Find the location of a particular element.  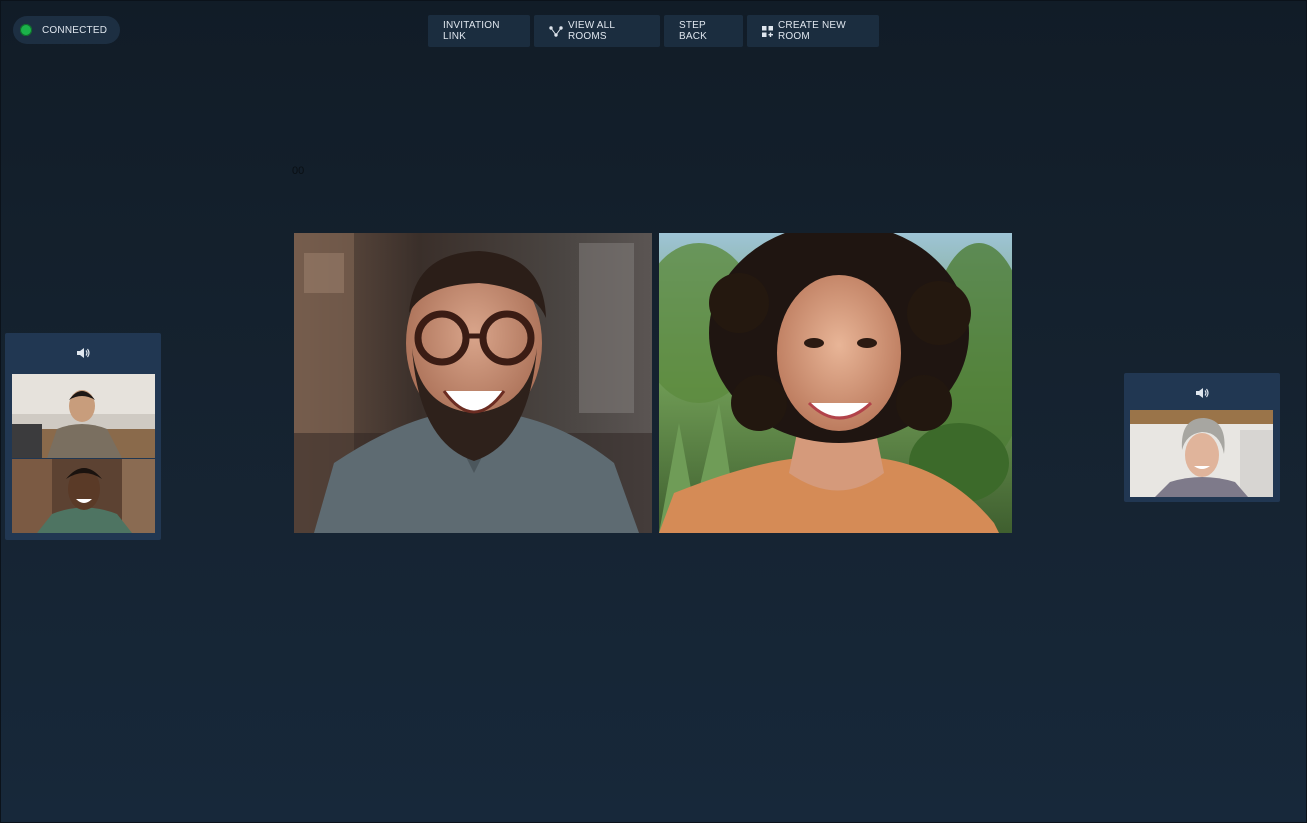

top-toolbar: INVITATION LINK VIEW ALL ROOMS STEP BACK is located at coordinates (653, 31).